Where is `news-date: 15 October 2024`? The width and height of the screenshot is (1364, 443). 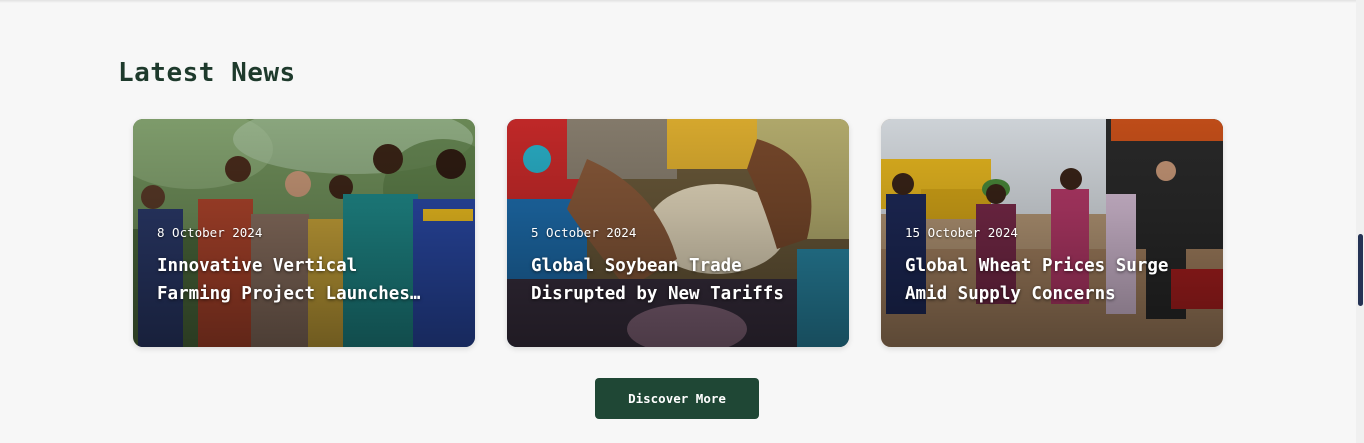 news-date: 15 October 2024 is located at coordinates (961, 232).